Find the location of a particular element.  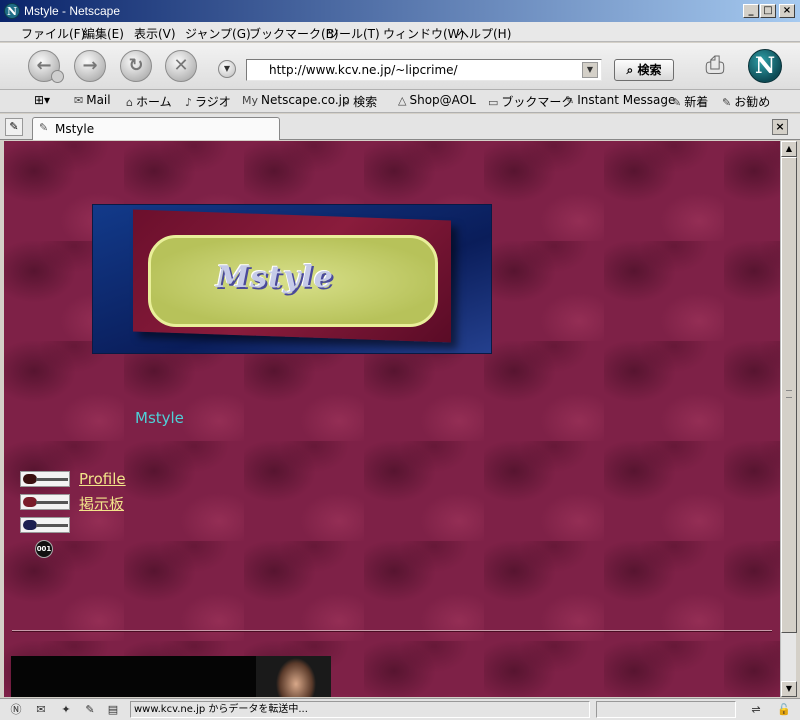

netscape-status-icon: Ⓝ is located at coordinates (16, 710).